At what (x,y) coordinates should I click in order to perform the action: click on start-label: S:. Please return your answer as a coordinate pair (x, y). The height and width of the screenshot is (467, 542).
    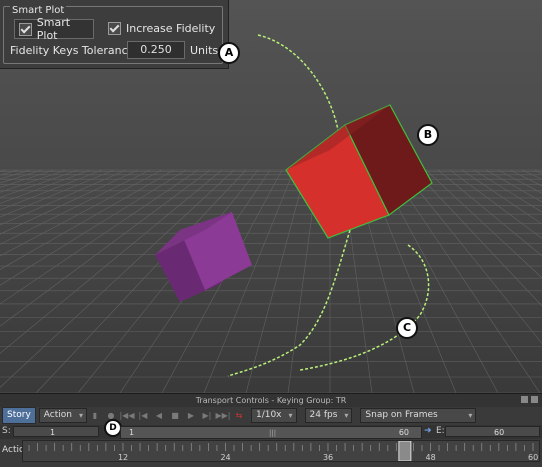
    Looking at the image, I should click on (6, 431).